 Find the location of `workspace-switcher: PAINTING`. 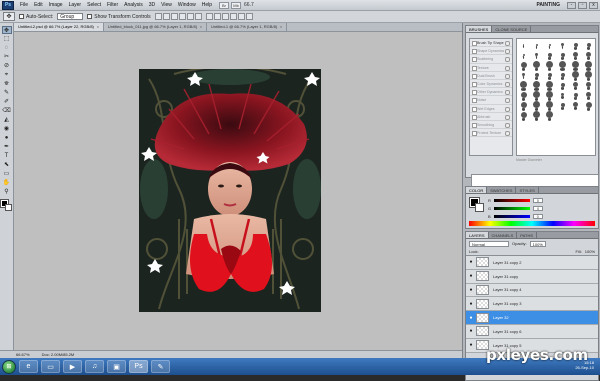

workspace-switcher: PAINTING is located at coordinates (548, 5).